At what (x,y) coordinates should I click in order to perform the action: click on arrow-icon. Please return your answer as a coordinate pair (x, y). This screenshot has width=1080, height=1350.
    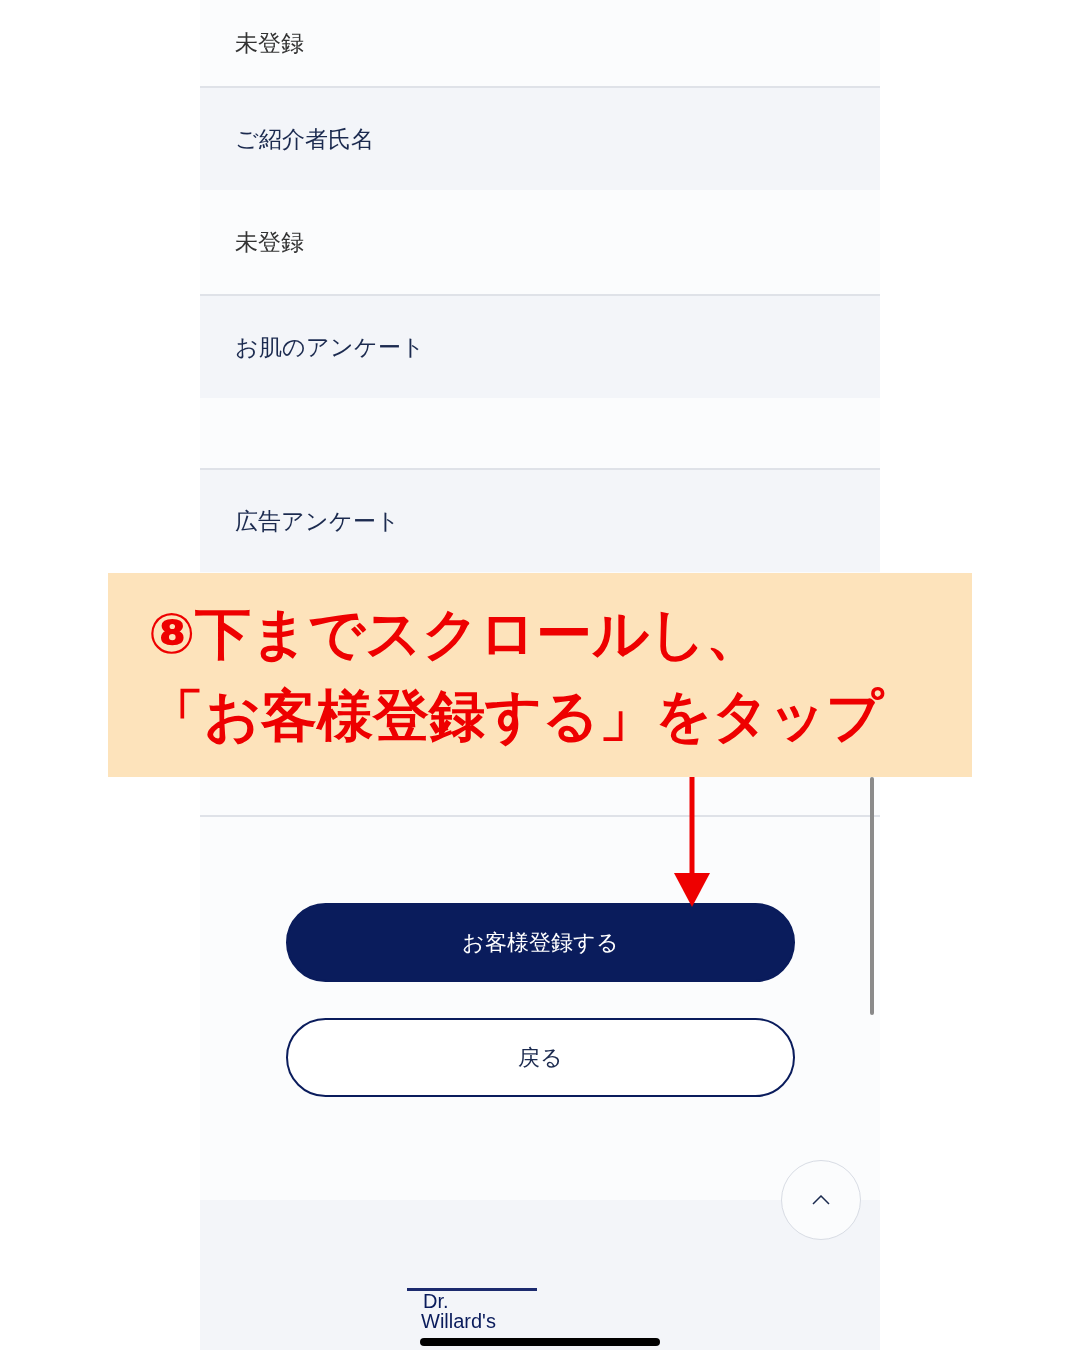
    Looking at the image, I should click on (692, 842).